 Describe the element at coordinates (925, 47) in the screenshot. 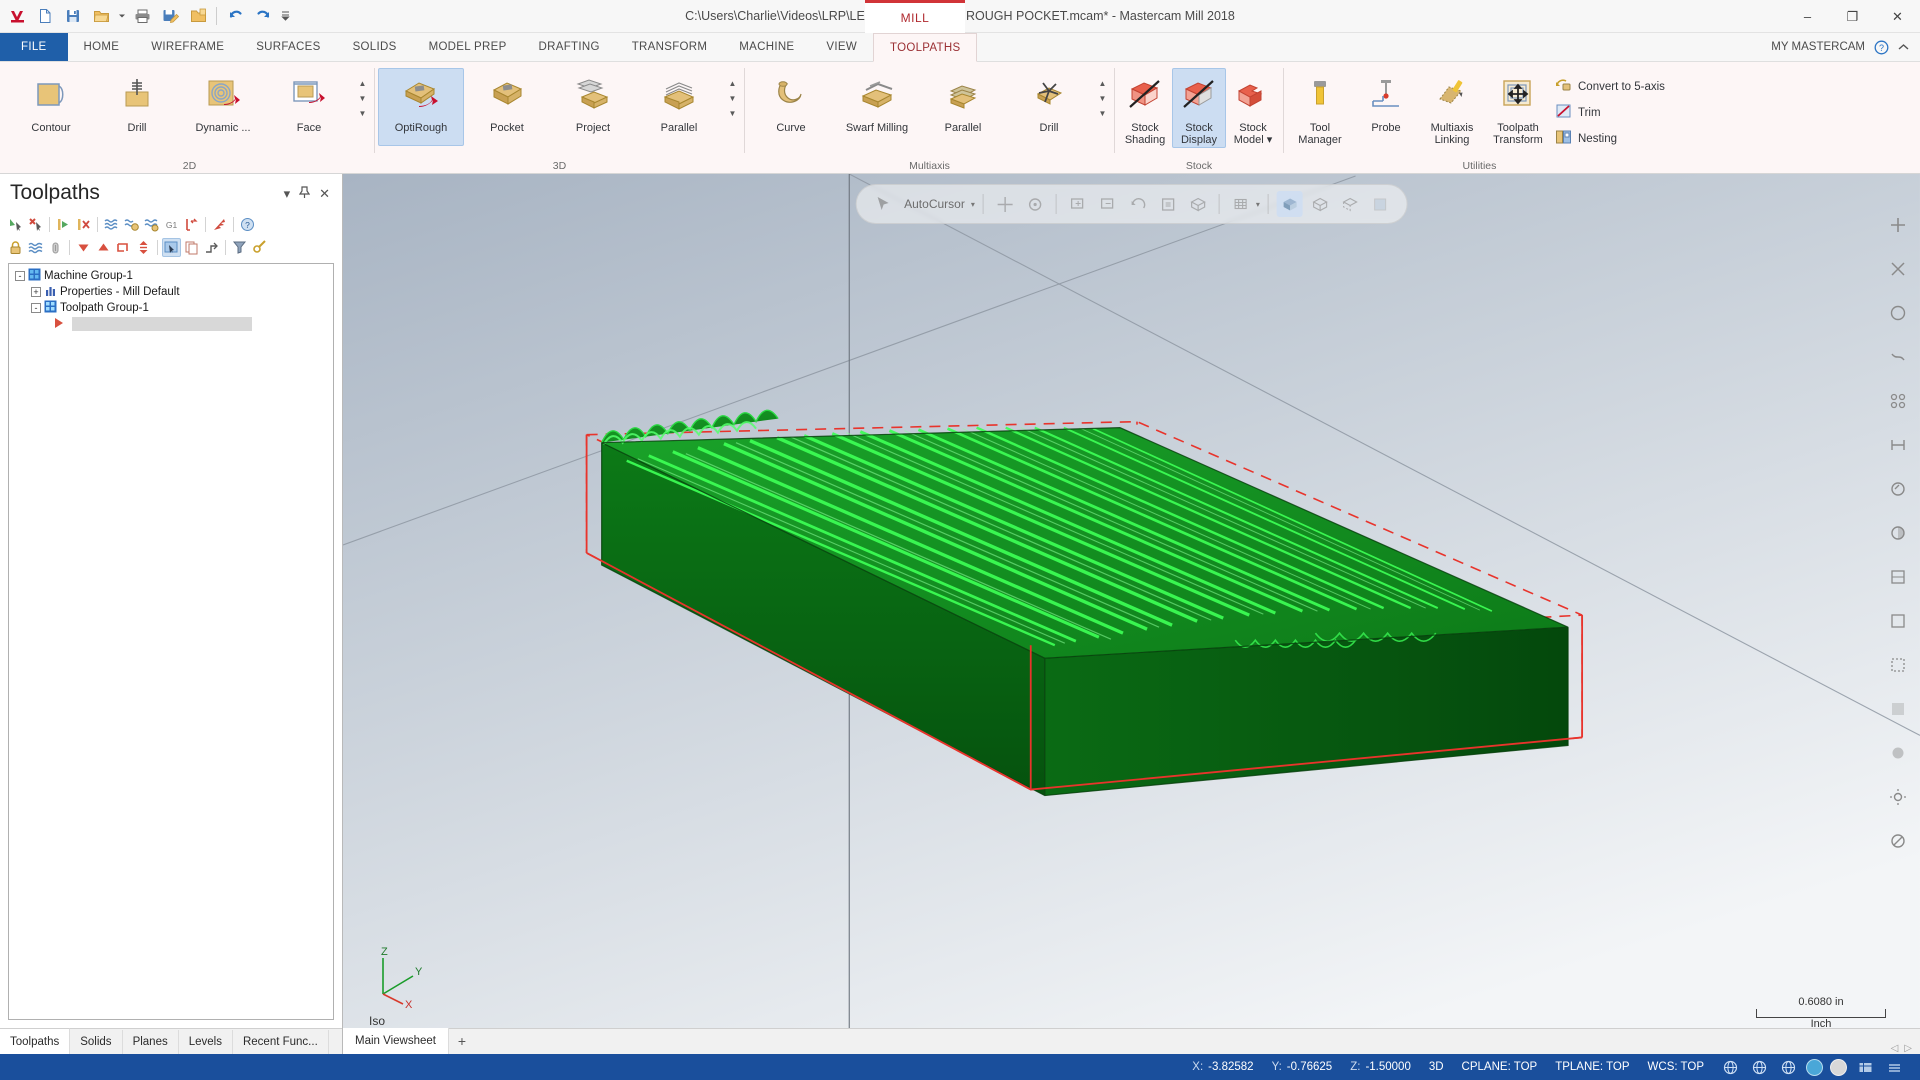

I see `tab-toolpaths: TOOLPATHS` at that location.